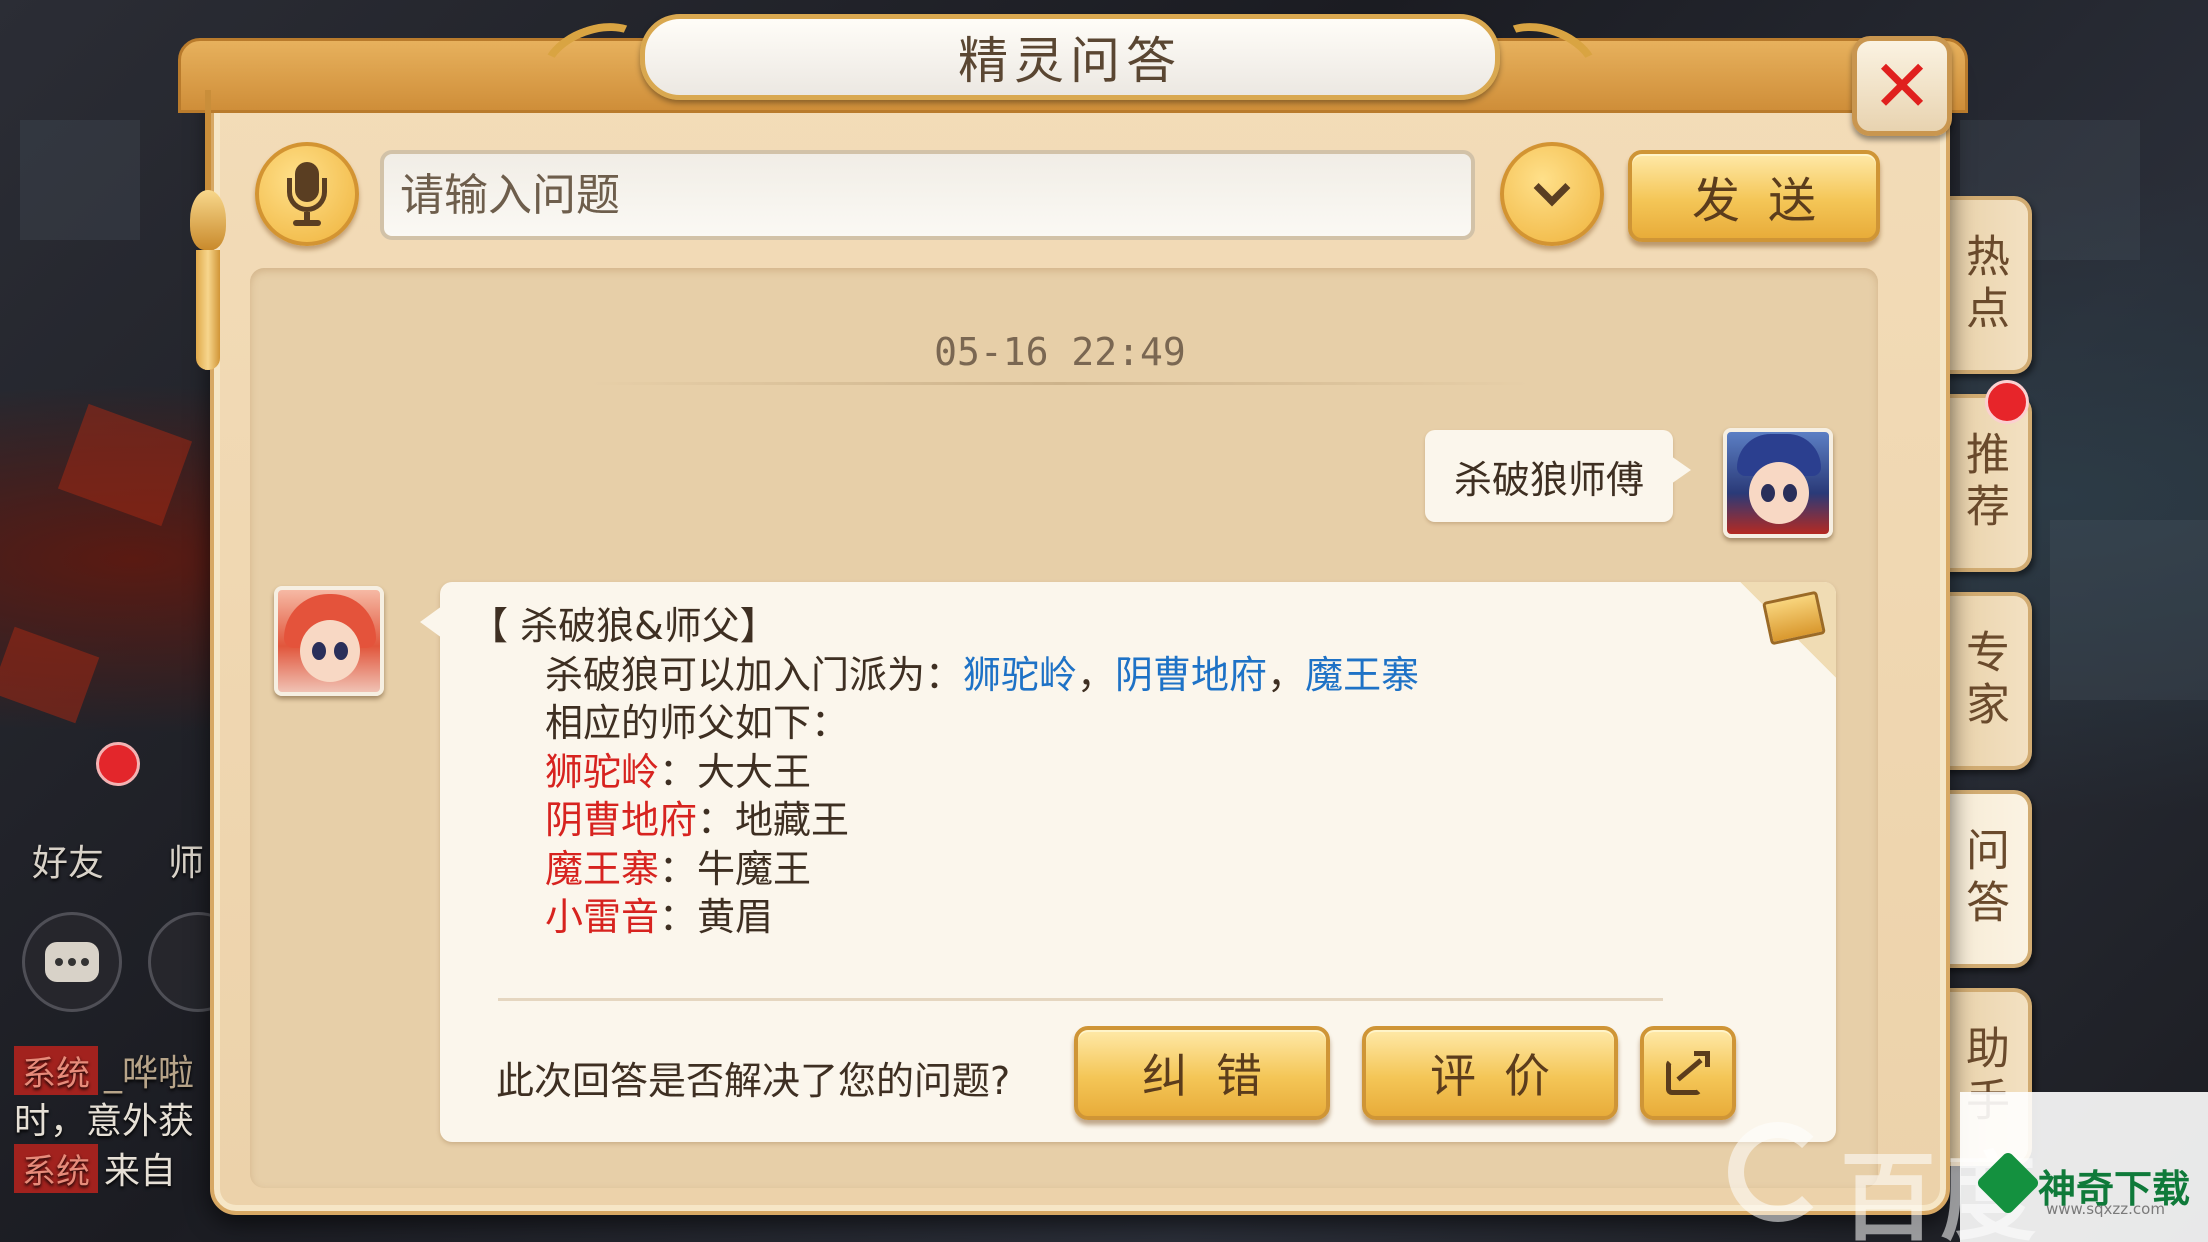 The height and width of the screenshot is (1242, 2208). I want to click on sect-name: 阴曹地府, so click(621, 820).